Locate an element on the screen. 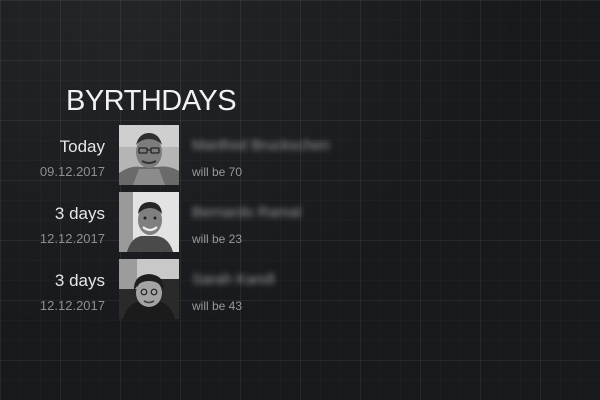 The width and height of the screenshot is (600, 400). age-text: will be 43 is located at coordinates (217, 306).